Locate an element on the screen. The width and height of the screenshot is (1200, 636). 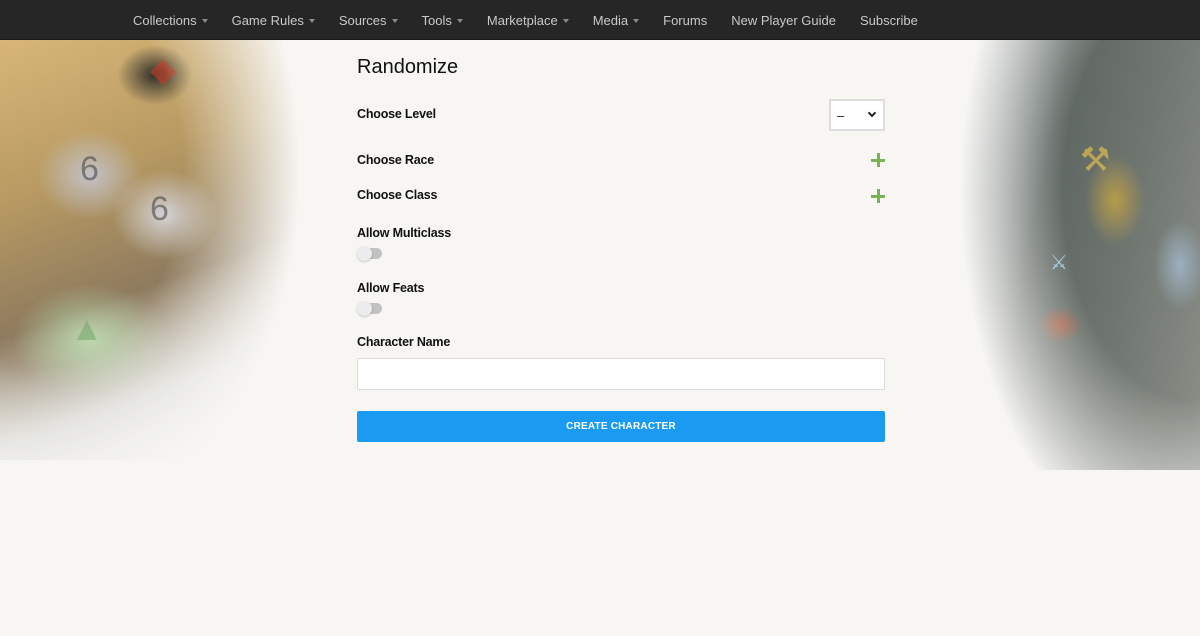
allow-feats-label: Allow Feats is located at coordinates (391, 288).